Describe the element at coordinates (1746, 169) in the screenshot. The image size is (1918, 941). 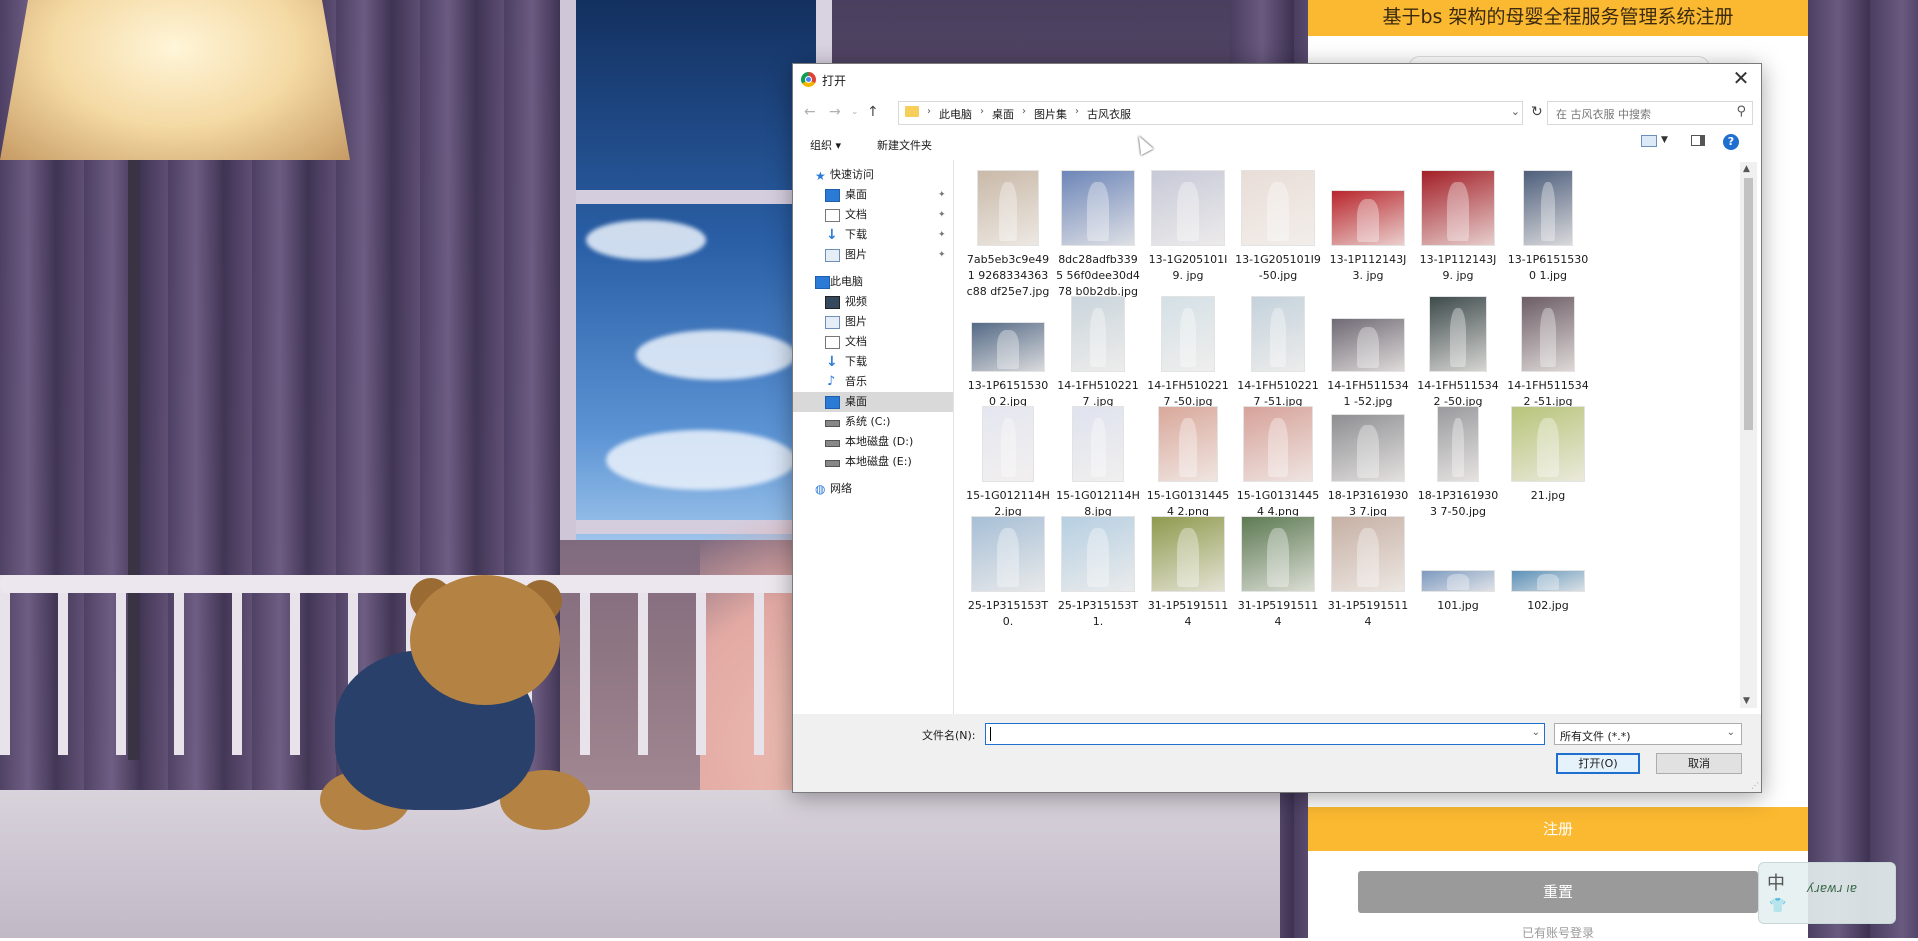
I see `scroll-up-icon: ▲` at that location.